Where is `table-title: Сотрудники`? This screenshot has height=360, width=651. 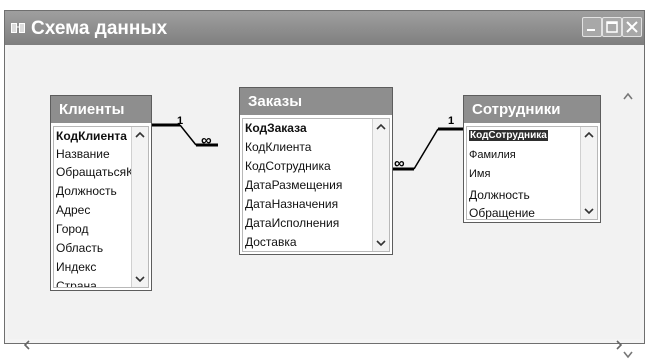 table-title: Сотрудники is located at coordinates (532, 109).